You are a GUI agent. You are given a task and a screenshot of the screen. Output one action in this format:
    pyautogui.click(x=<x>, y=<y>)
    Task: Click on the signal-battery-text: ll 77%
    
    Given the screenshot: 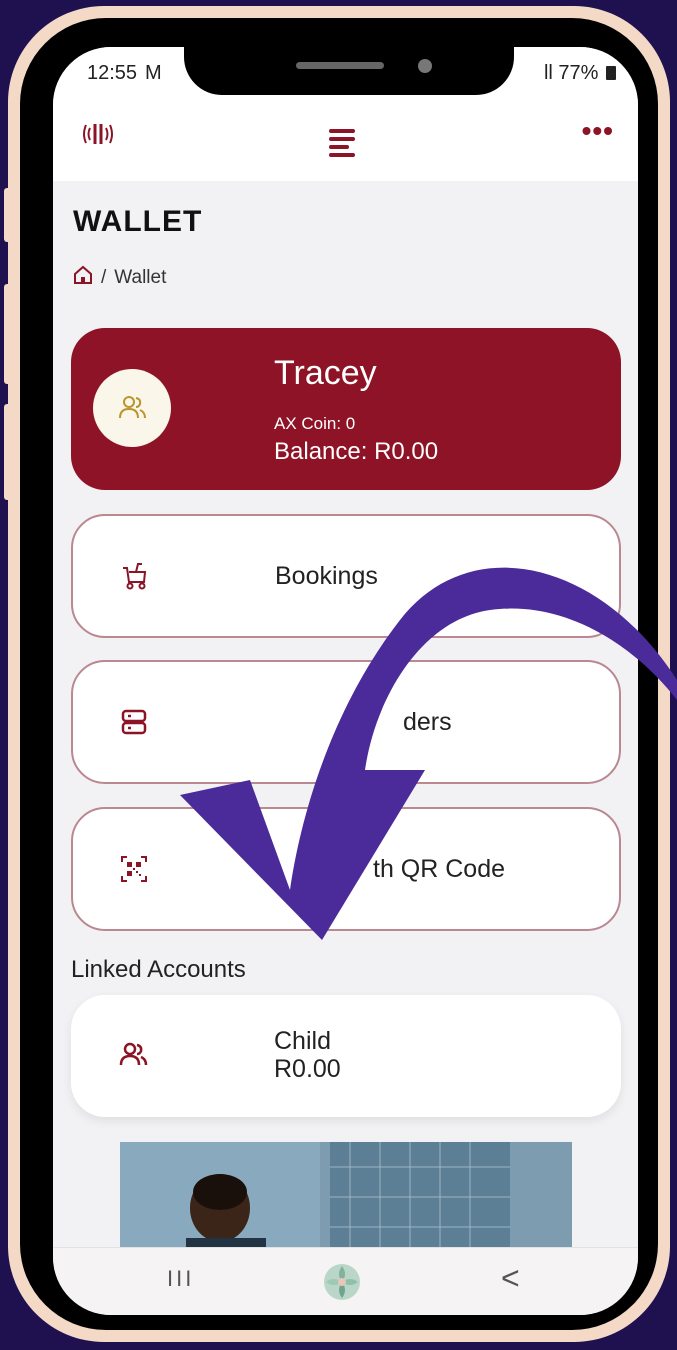 What is the action you would take?
    pyautogui.click(x=571, y=73)
    